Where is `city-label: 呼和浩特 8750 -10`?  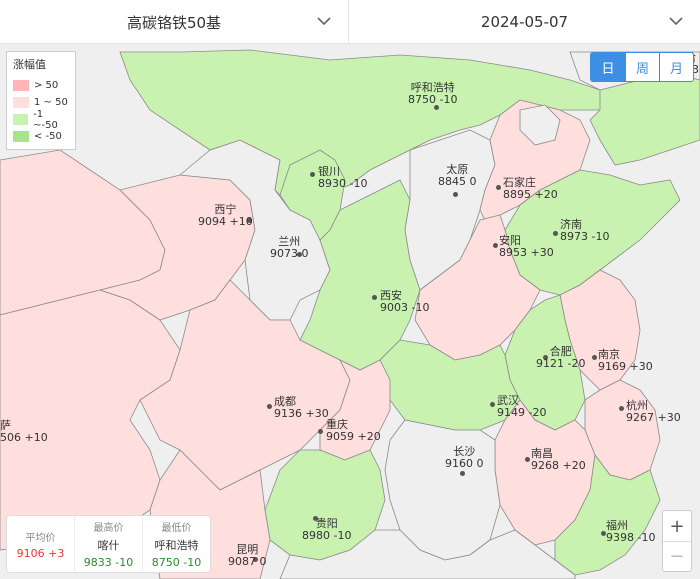 city-label: 呼和浩特 8750 -10 is located at coordinates (433, 93).